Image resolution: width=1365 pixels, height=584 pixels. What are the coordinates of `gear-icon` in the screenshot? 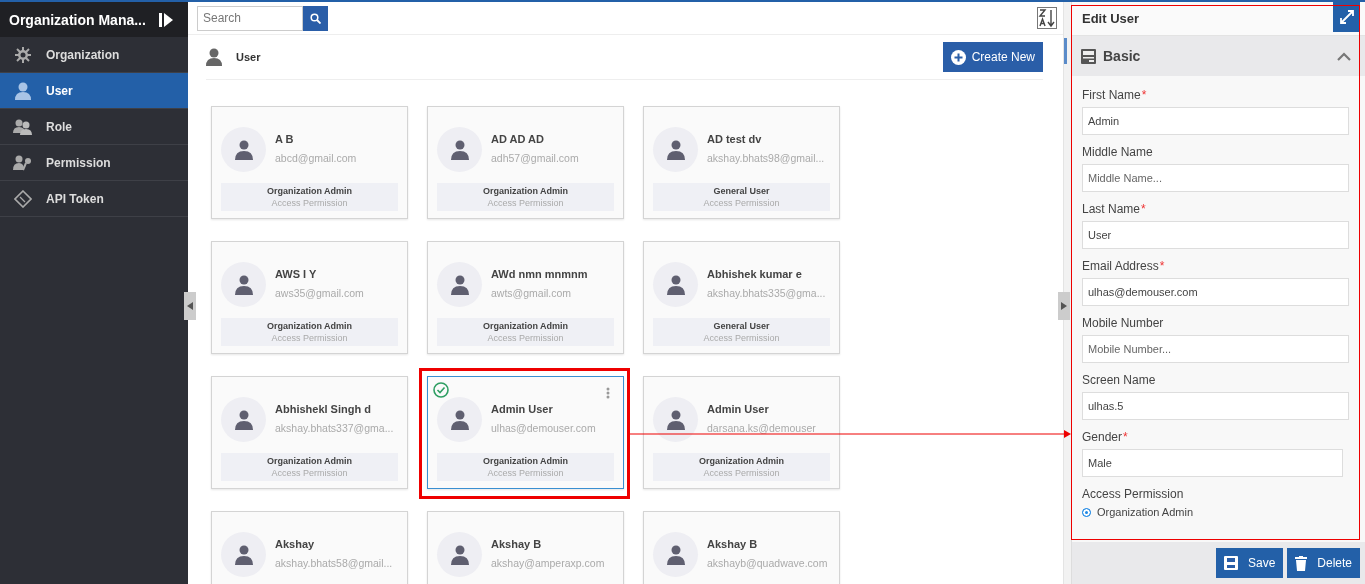 It's located at (23, 54).